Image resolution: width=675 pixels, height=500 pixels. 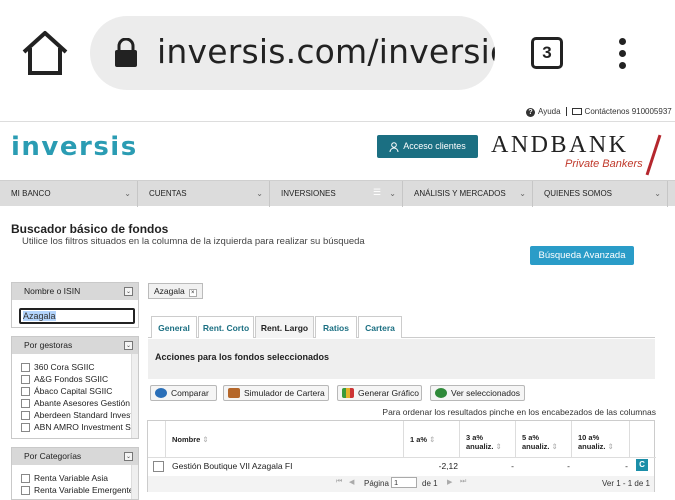 I want to click on first-page-icon: ⏮, so click(x=339, y=482).